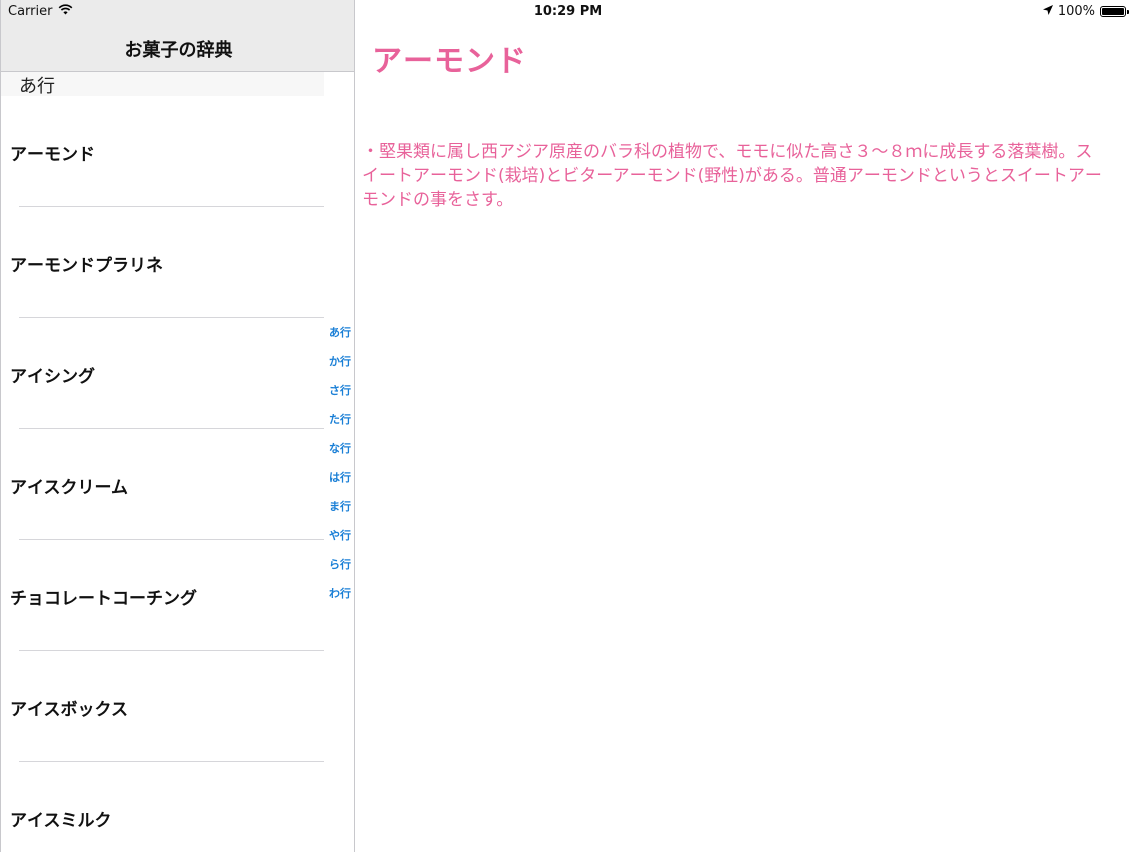 The height and width of the screenshot is (852, 1136). I want to click on section-header-label: あ行, so click(37, 86).